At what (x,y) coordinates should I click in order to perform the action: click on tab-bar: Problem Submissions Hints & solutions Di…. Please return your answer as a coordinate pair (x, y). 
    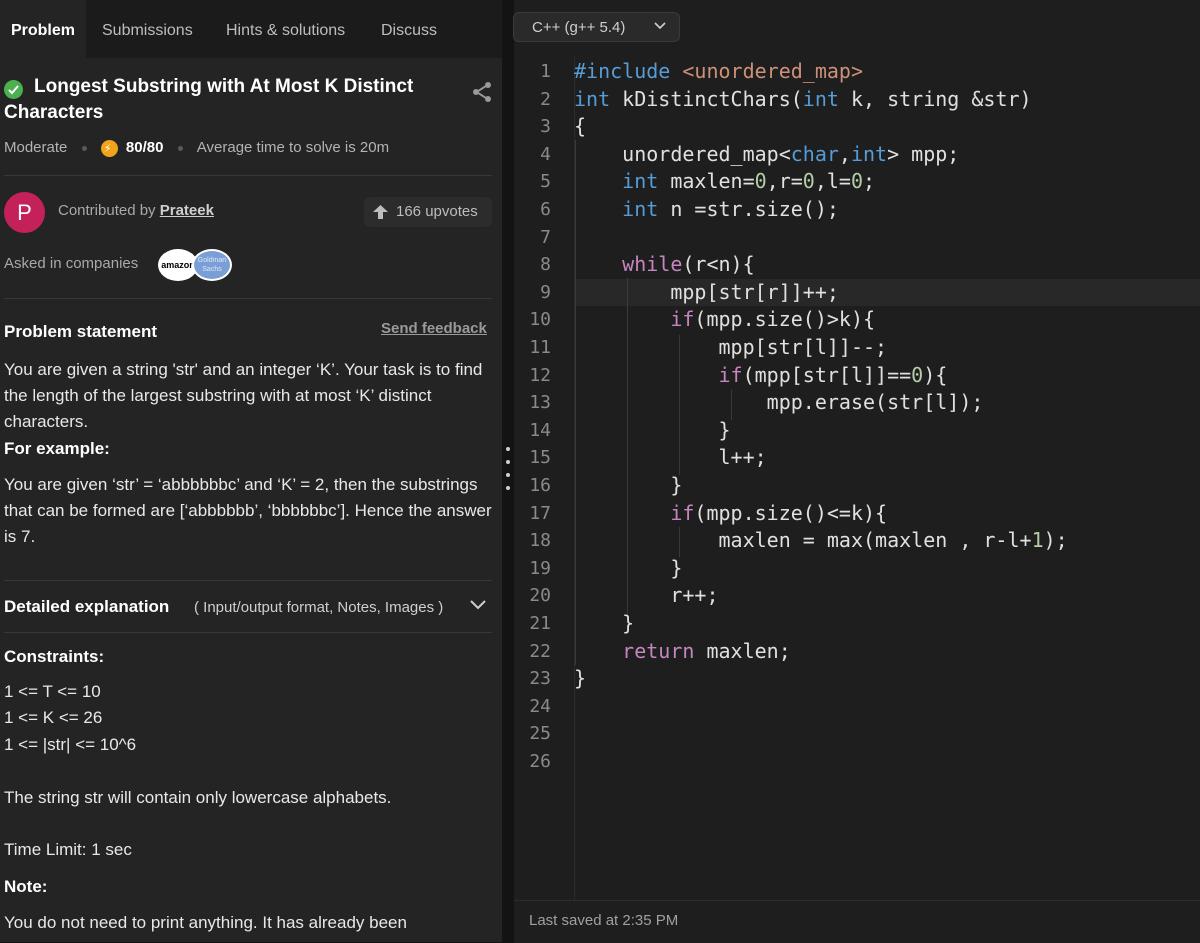
    Looking at the image, I should click on (251, 29).